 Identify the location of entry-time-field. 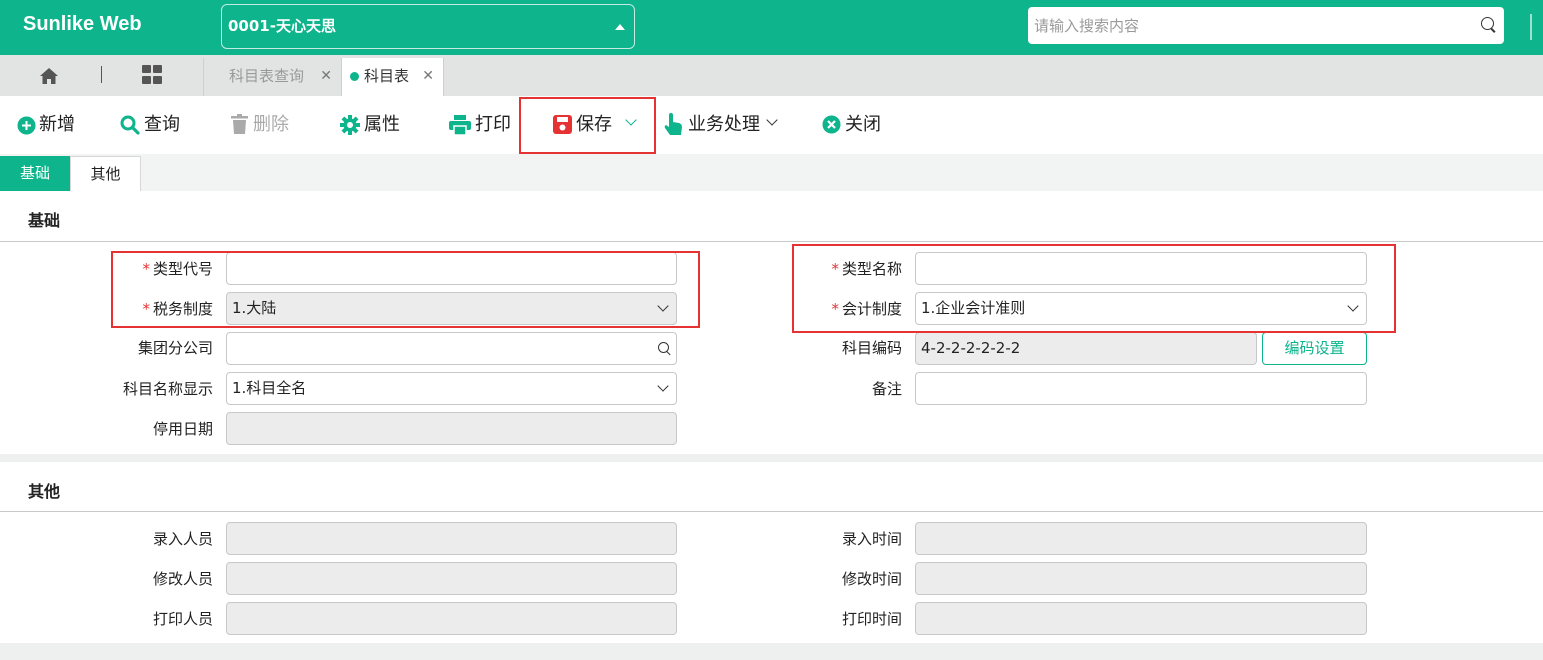
(1141, 538).